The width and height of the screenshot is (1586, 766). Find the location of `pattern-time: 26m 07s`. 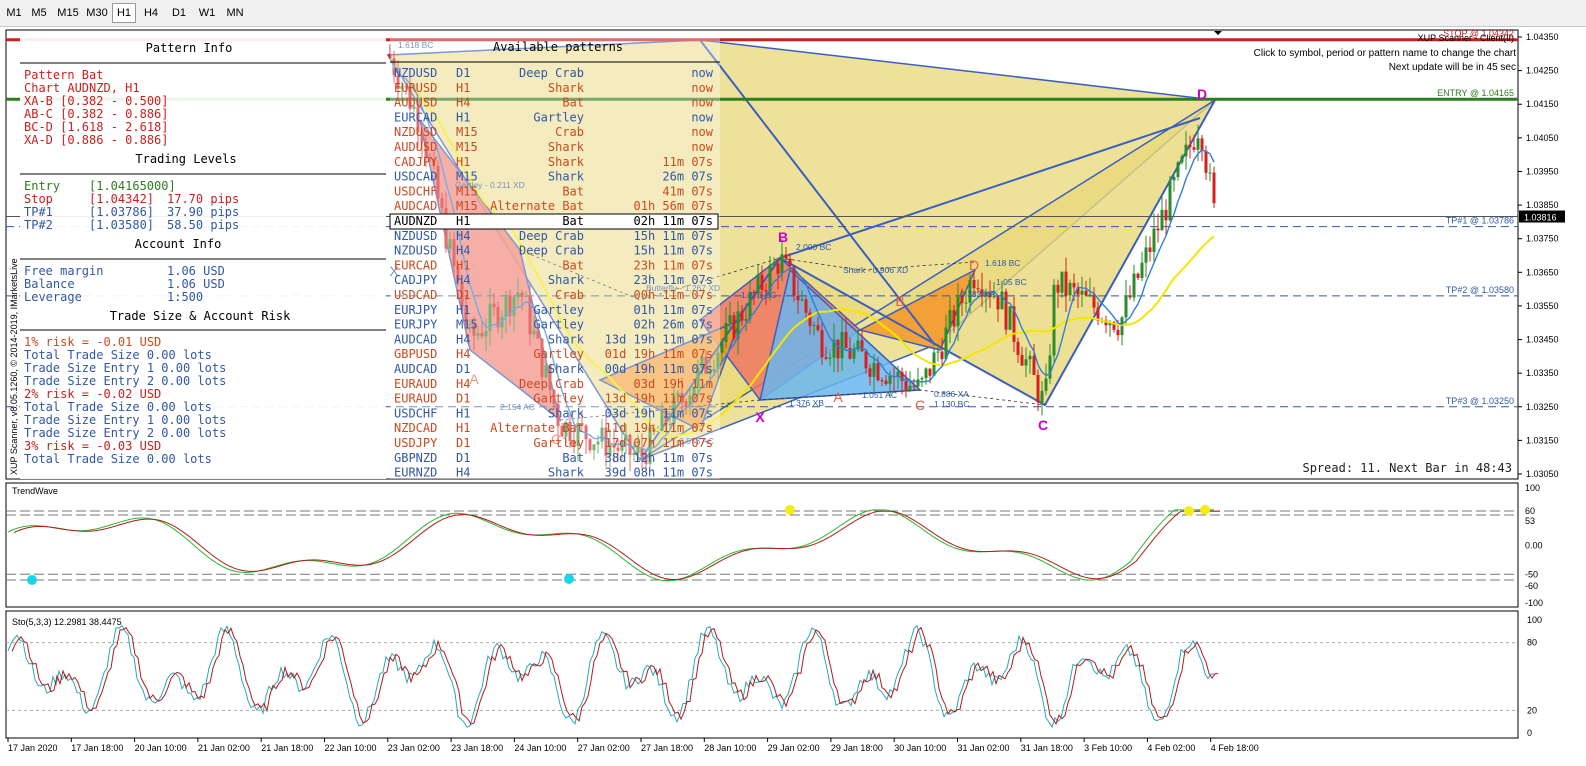

pattern-time: 26m 07s is located at coordinates (687, 177).